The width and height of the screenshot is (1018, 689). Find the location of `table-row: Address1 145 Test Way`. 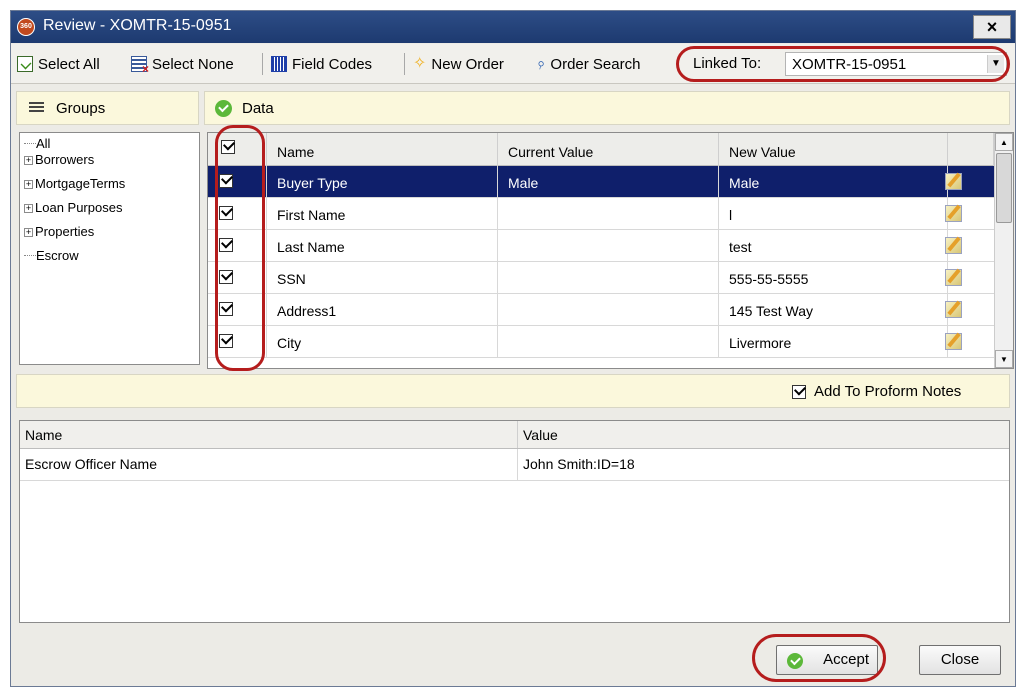

table-row: Address1 145 Test Way is located at coordinates (601, 310).